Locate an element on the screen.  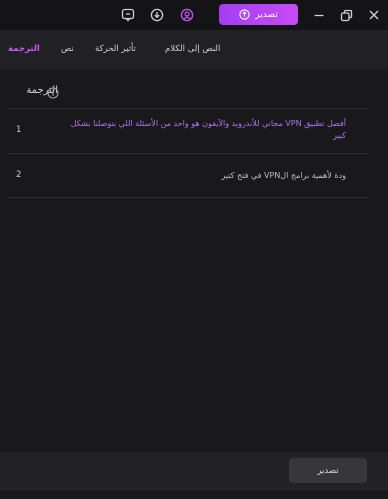
bottom-strip is located at coordinates (194, 495).